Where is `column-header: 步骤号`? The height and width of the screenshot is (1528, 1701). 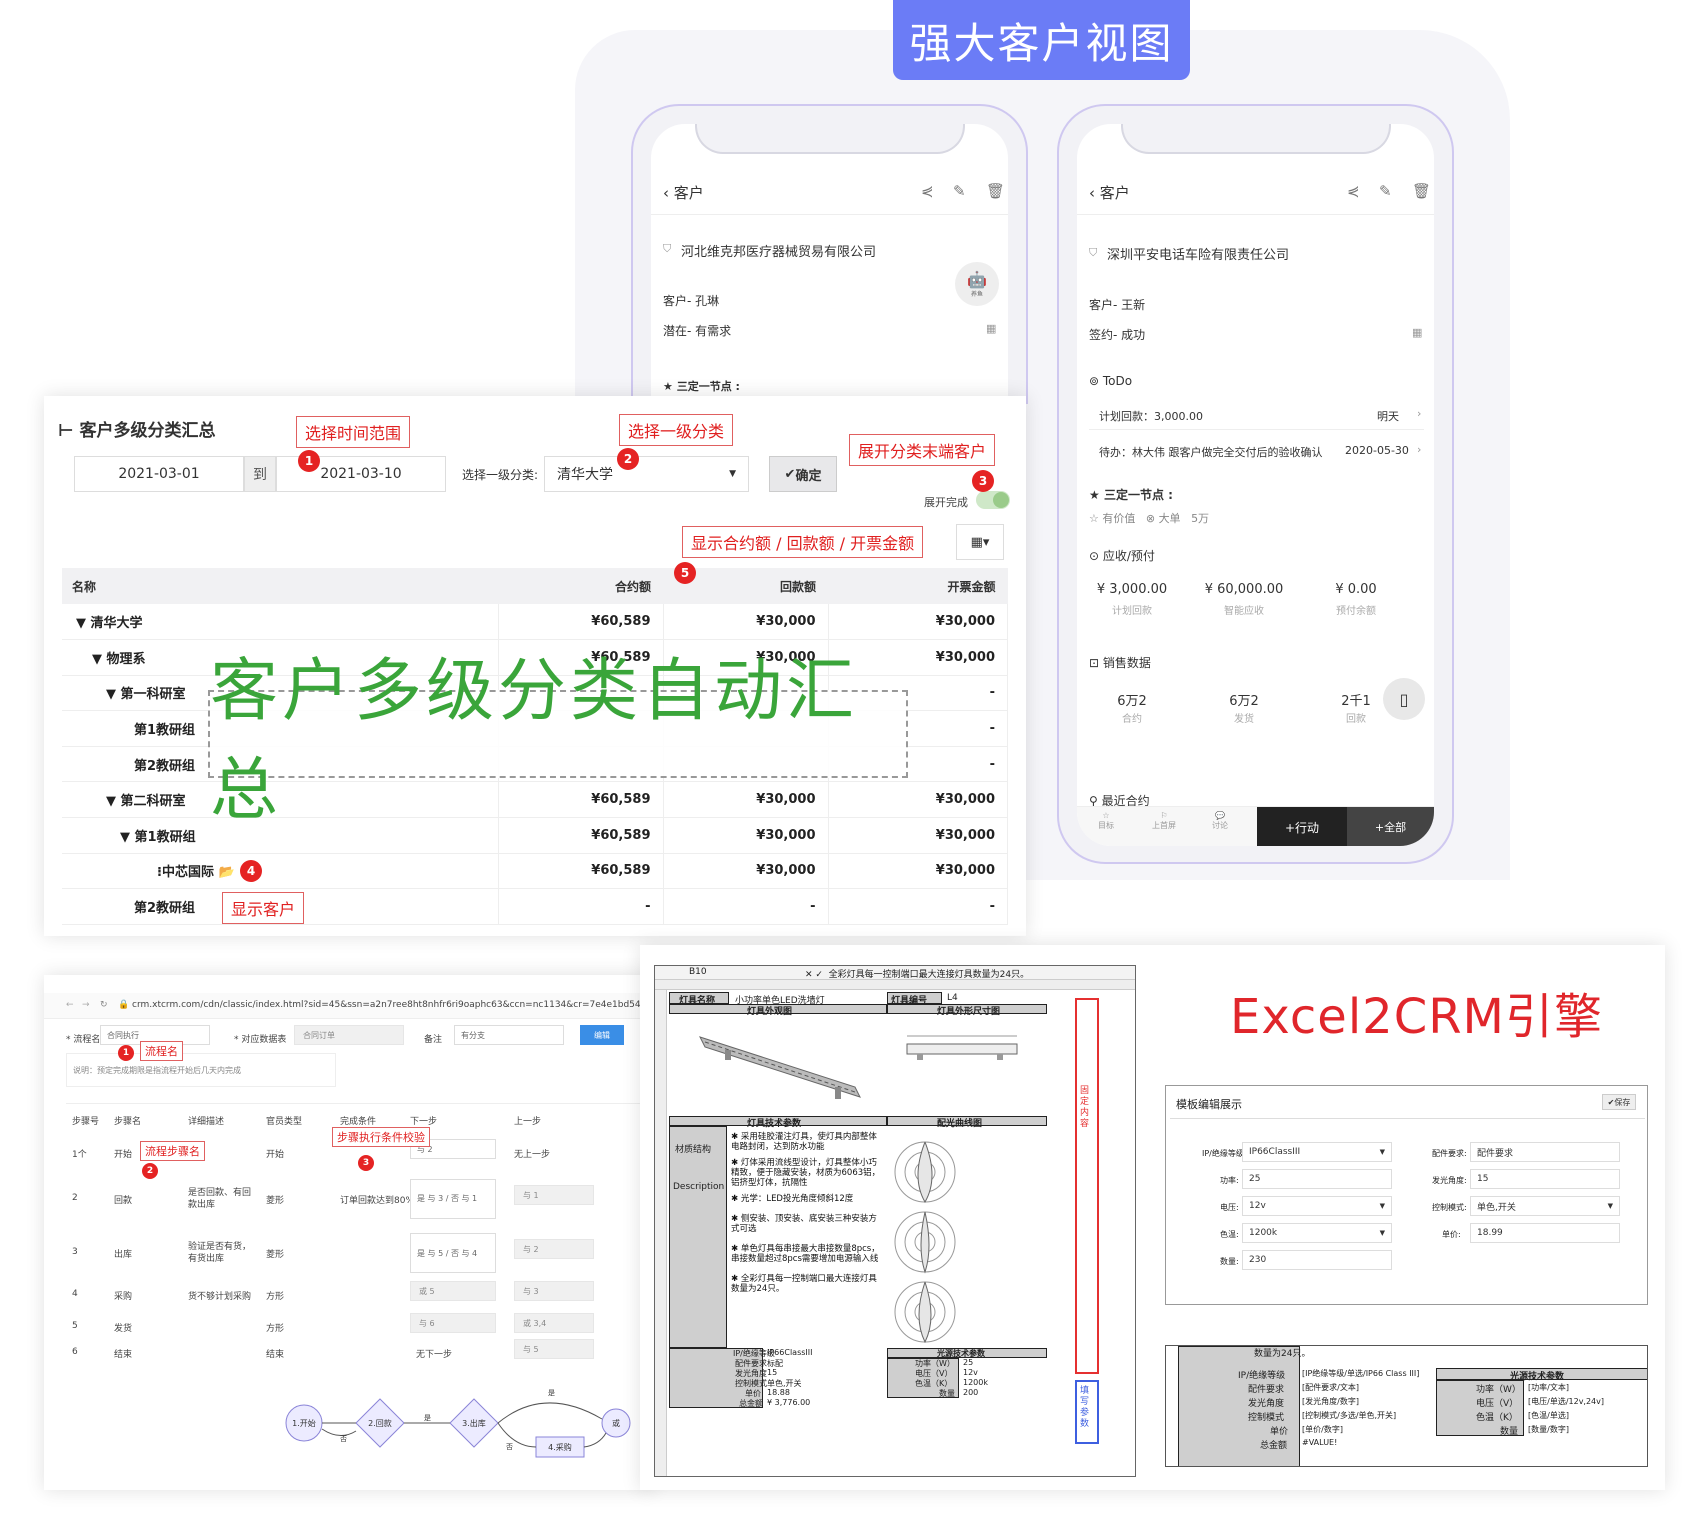
column-header: 步骤号 is located at coordinates (86, 1122).